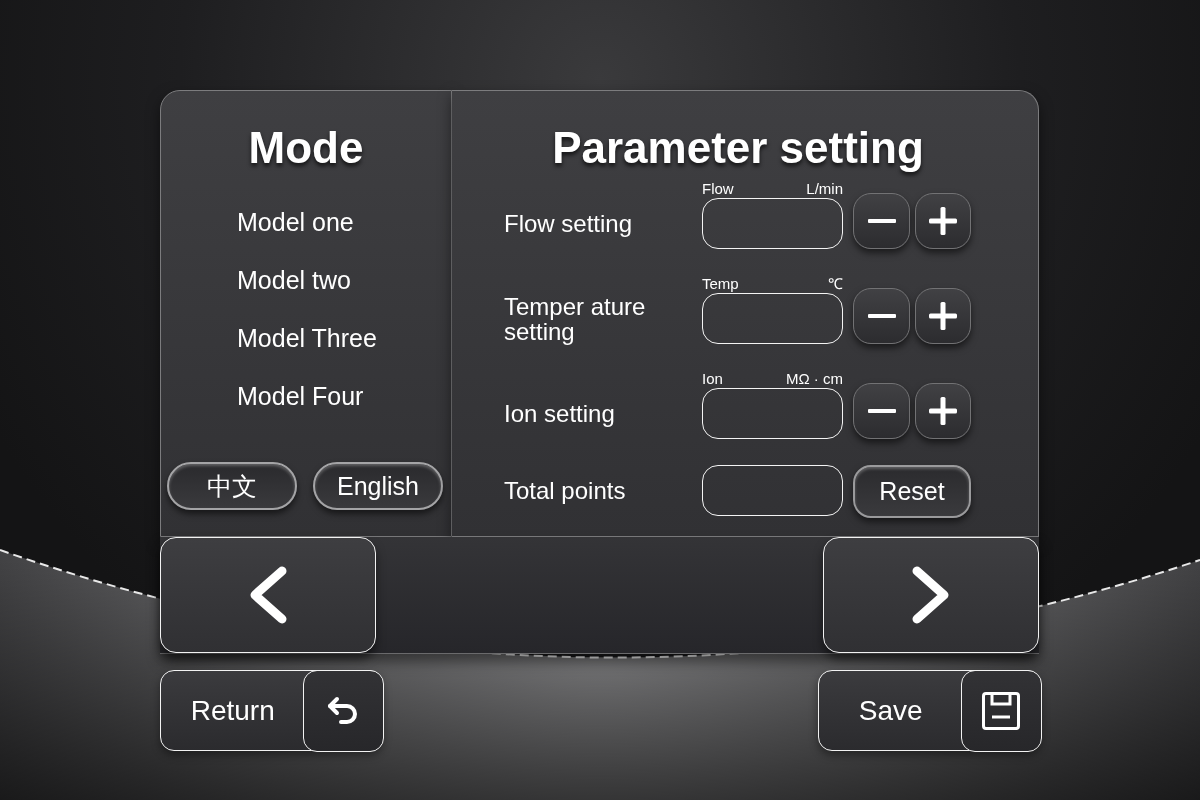 Image resolution: width=1200 pixels, height=800 pixels. What do you see at coordinates (814, 378) in the screenshot?
I see `unit-label: MΩ · cm` at bounding box center [814, 378].